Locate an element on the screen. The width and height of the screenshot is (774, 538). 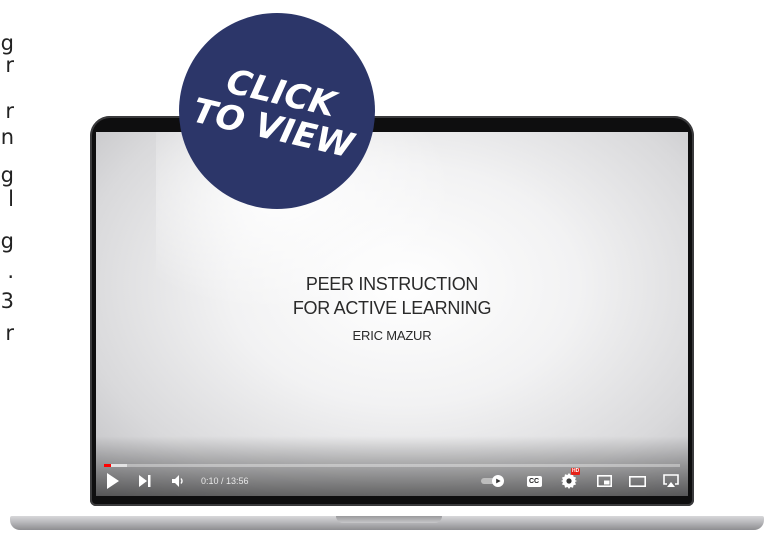
presenter-name: ERIC MAZUR is located at coordinates (392, 335).